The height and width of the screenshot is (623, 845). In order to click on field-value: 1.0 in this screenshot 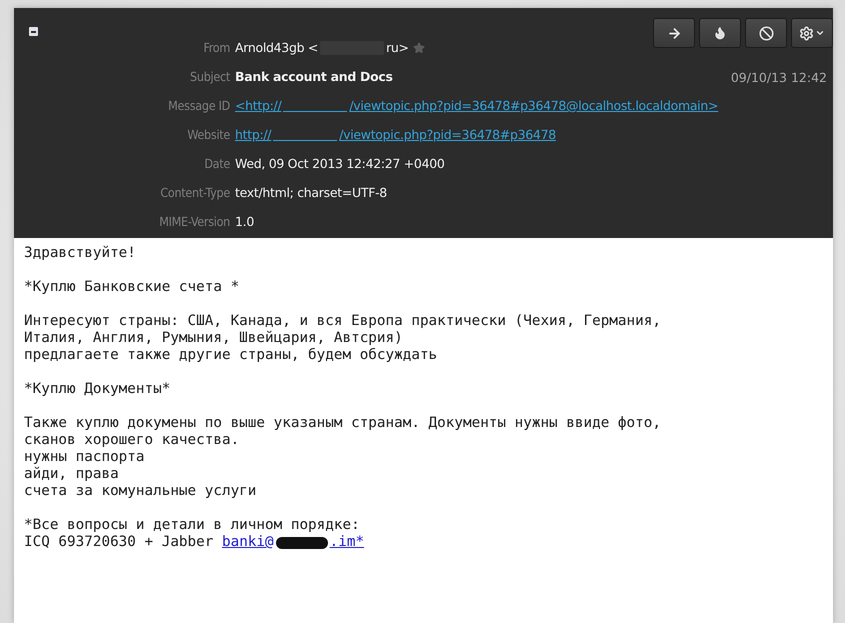, I will do `click(244, 222)`.